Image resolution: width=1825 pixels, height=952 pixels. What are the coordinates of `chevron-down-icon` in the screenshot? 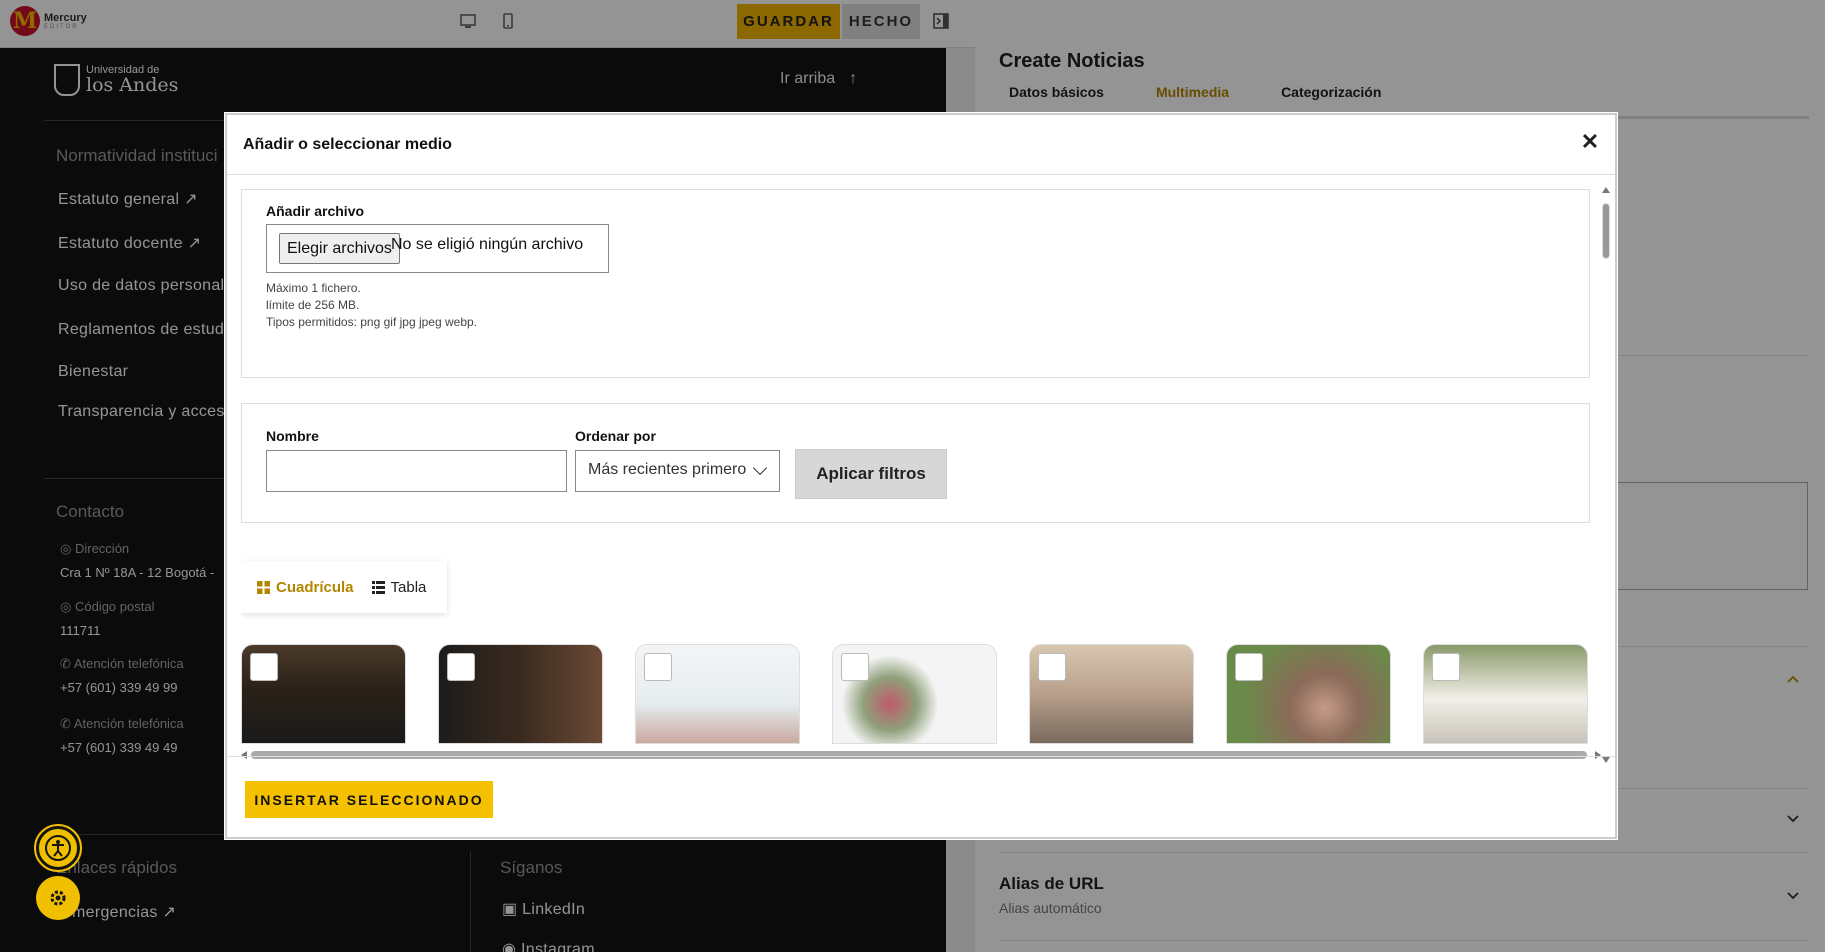 It's located at (760, 468).